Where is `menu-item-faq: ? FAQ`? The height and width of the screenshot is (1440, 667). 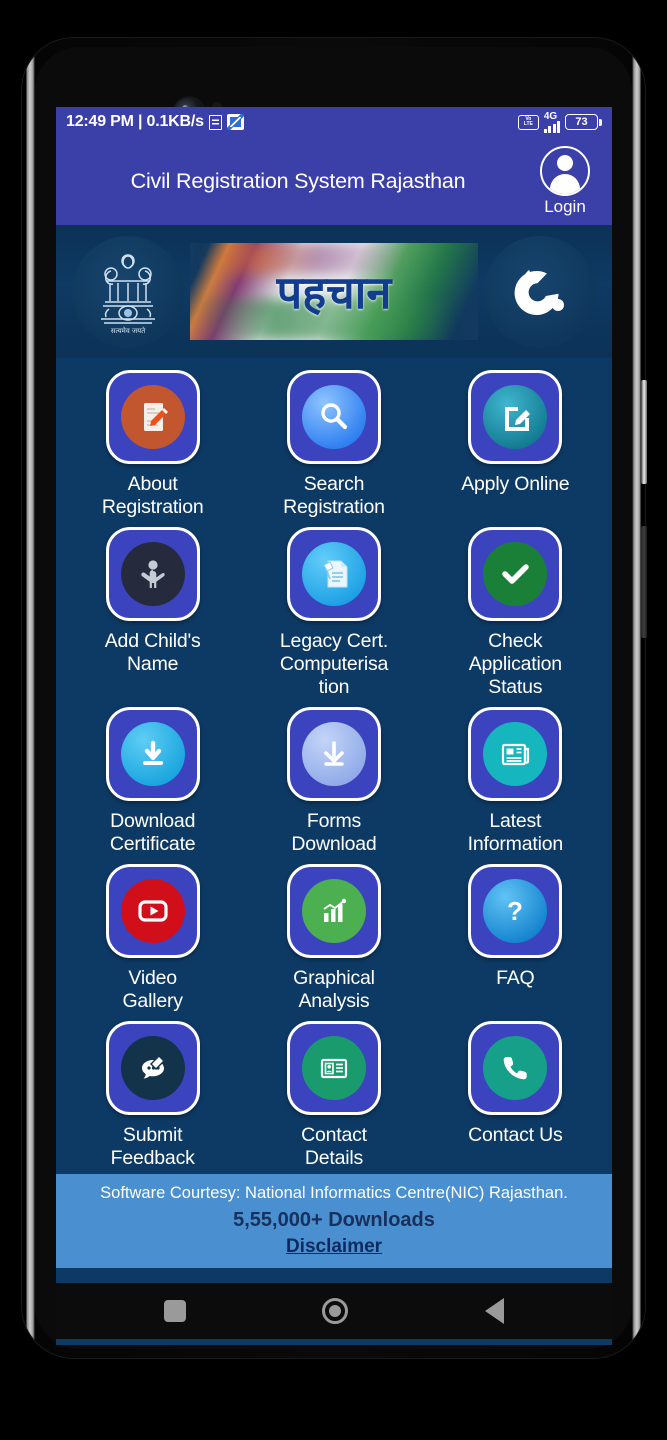 menu-item-faq: ? FAQ is located at coordinates (515, 936).